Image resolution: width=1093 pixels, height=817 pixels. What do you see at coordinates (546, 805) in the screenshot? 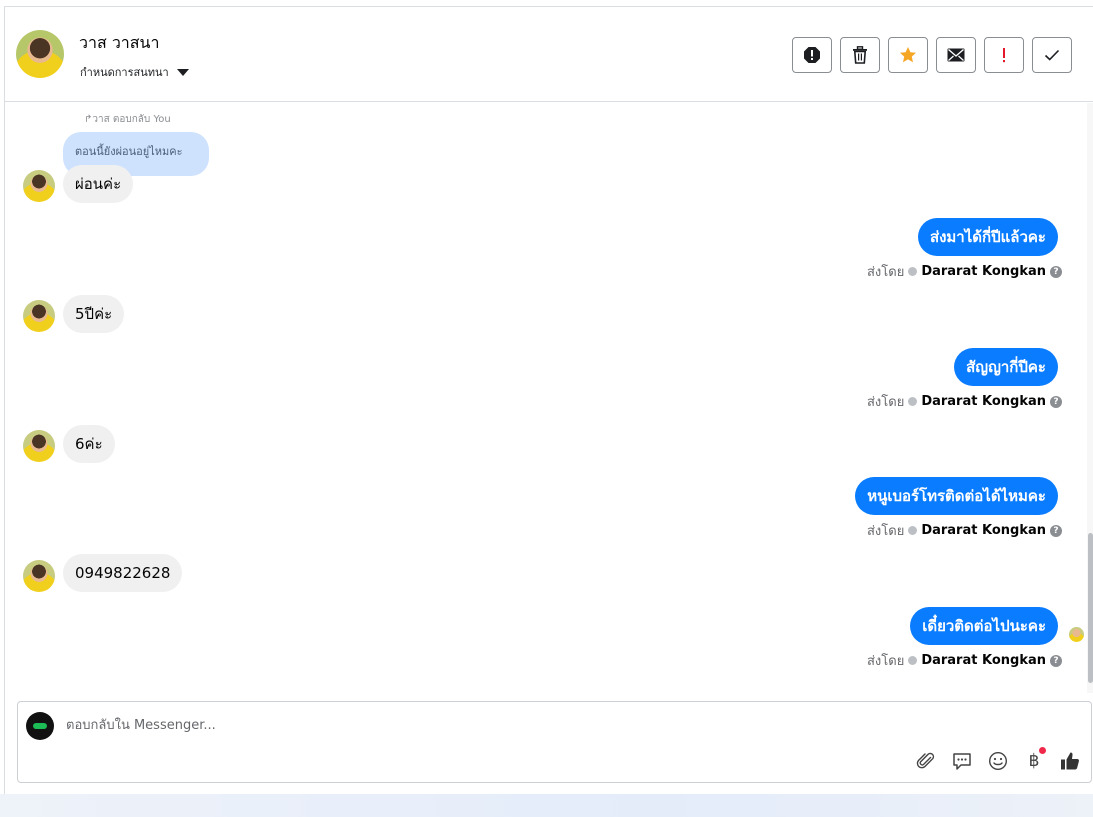
I see `page-background-strip` at bounding box center [546, 805].